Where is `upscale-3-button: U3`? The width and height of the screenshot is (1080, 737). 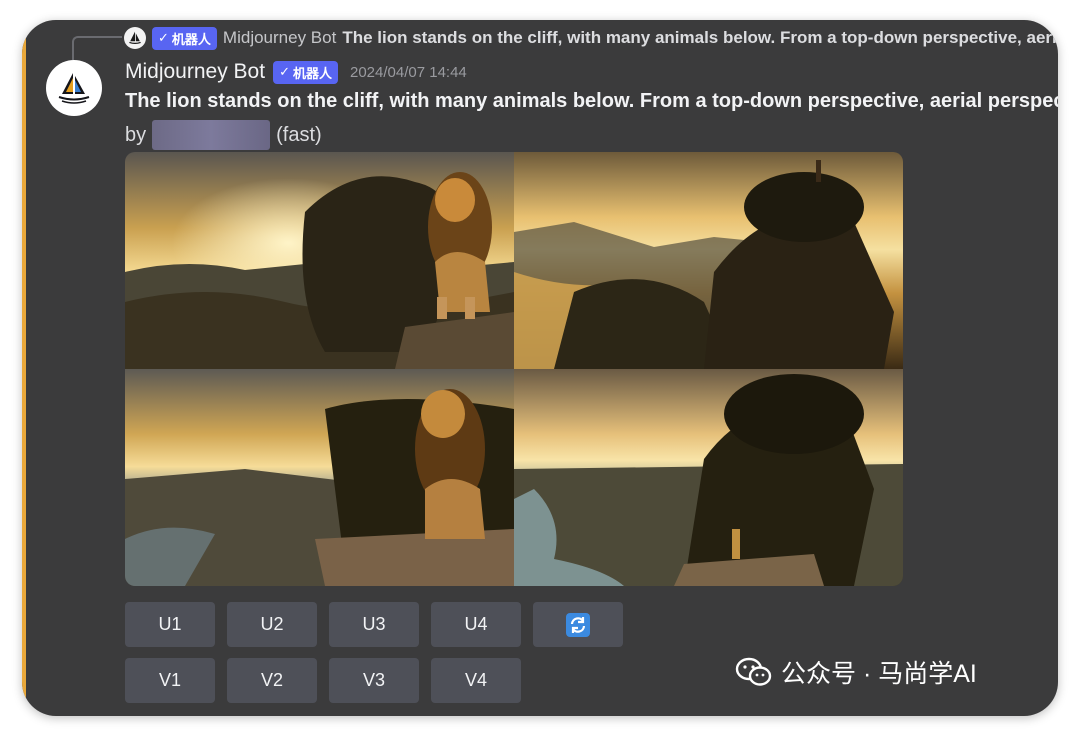 upscale-3-button: U3 is located at coordinates (374, 624).